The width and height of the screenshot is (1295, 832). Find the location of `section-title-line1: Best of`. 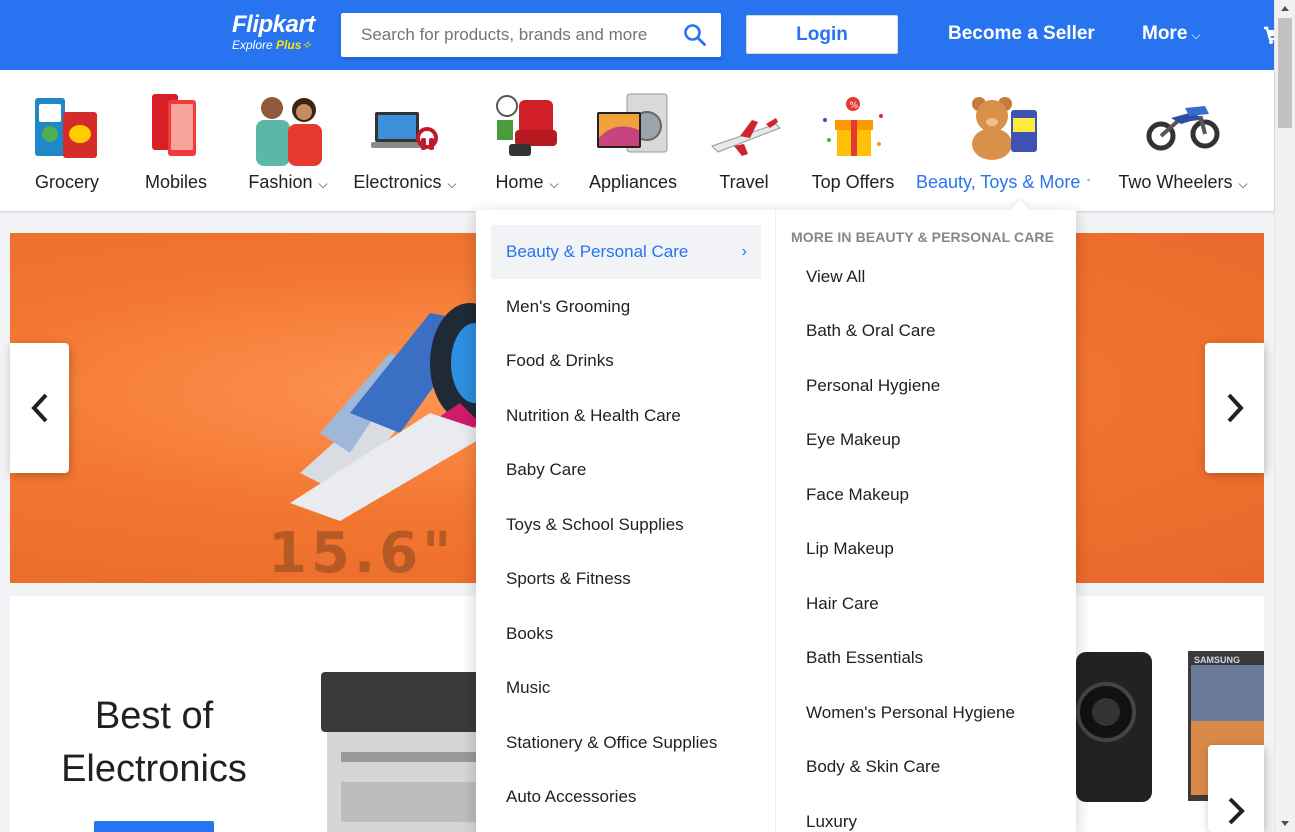

section-title-line1: Best of is located at coordinates (154, 716).